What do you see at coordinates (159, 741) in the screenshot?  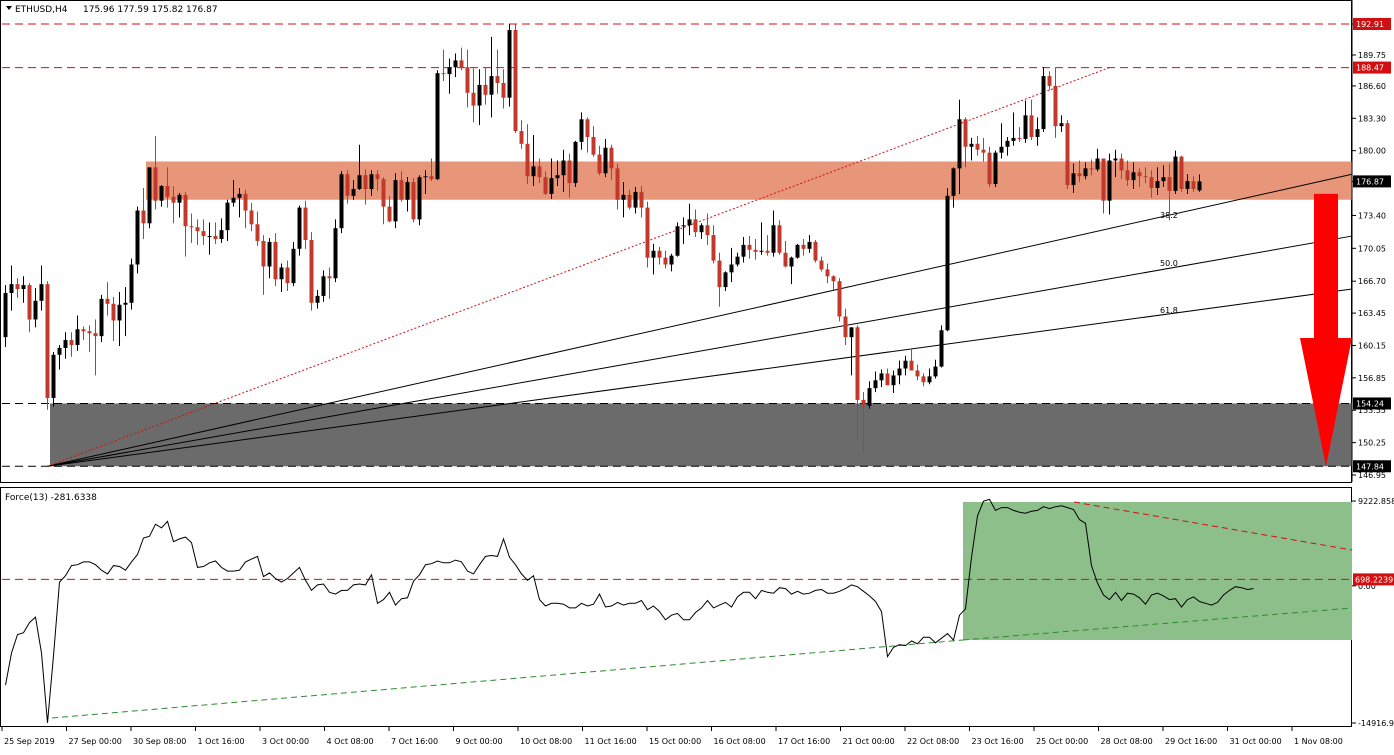 I see `time-tick-label: 30 Sep 08:00` at bounding box center [159, 741].